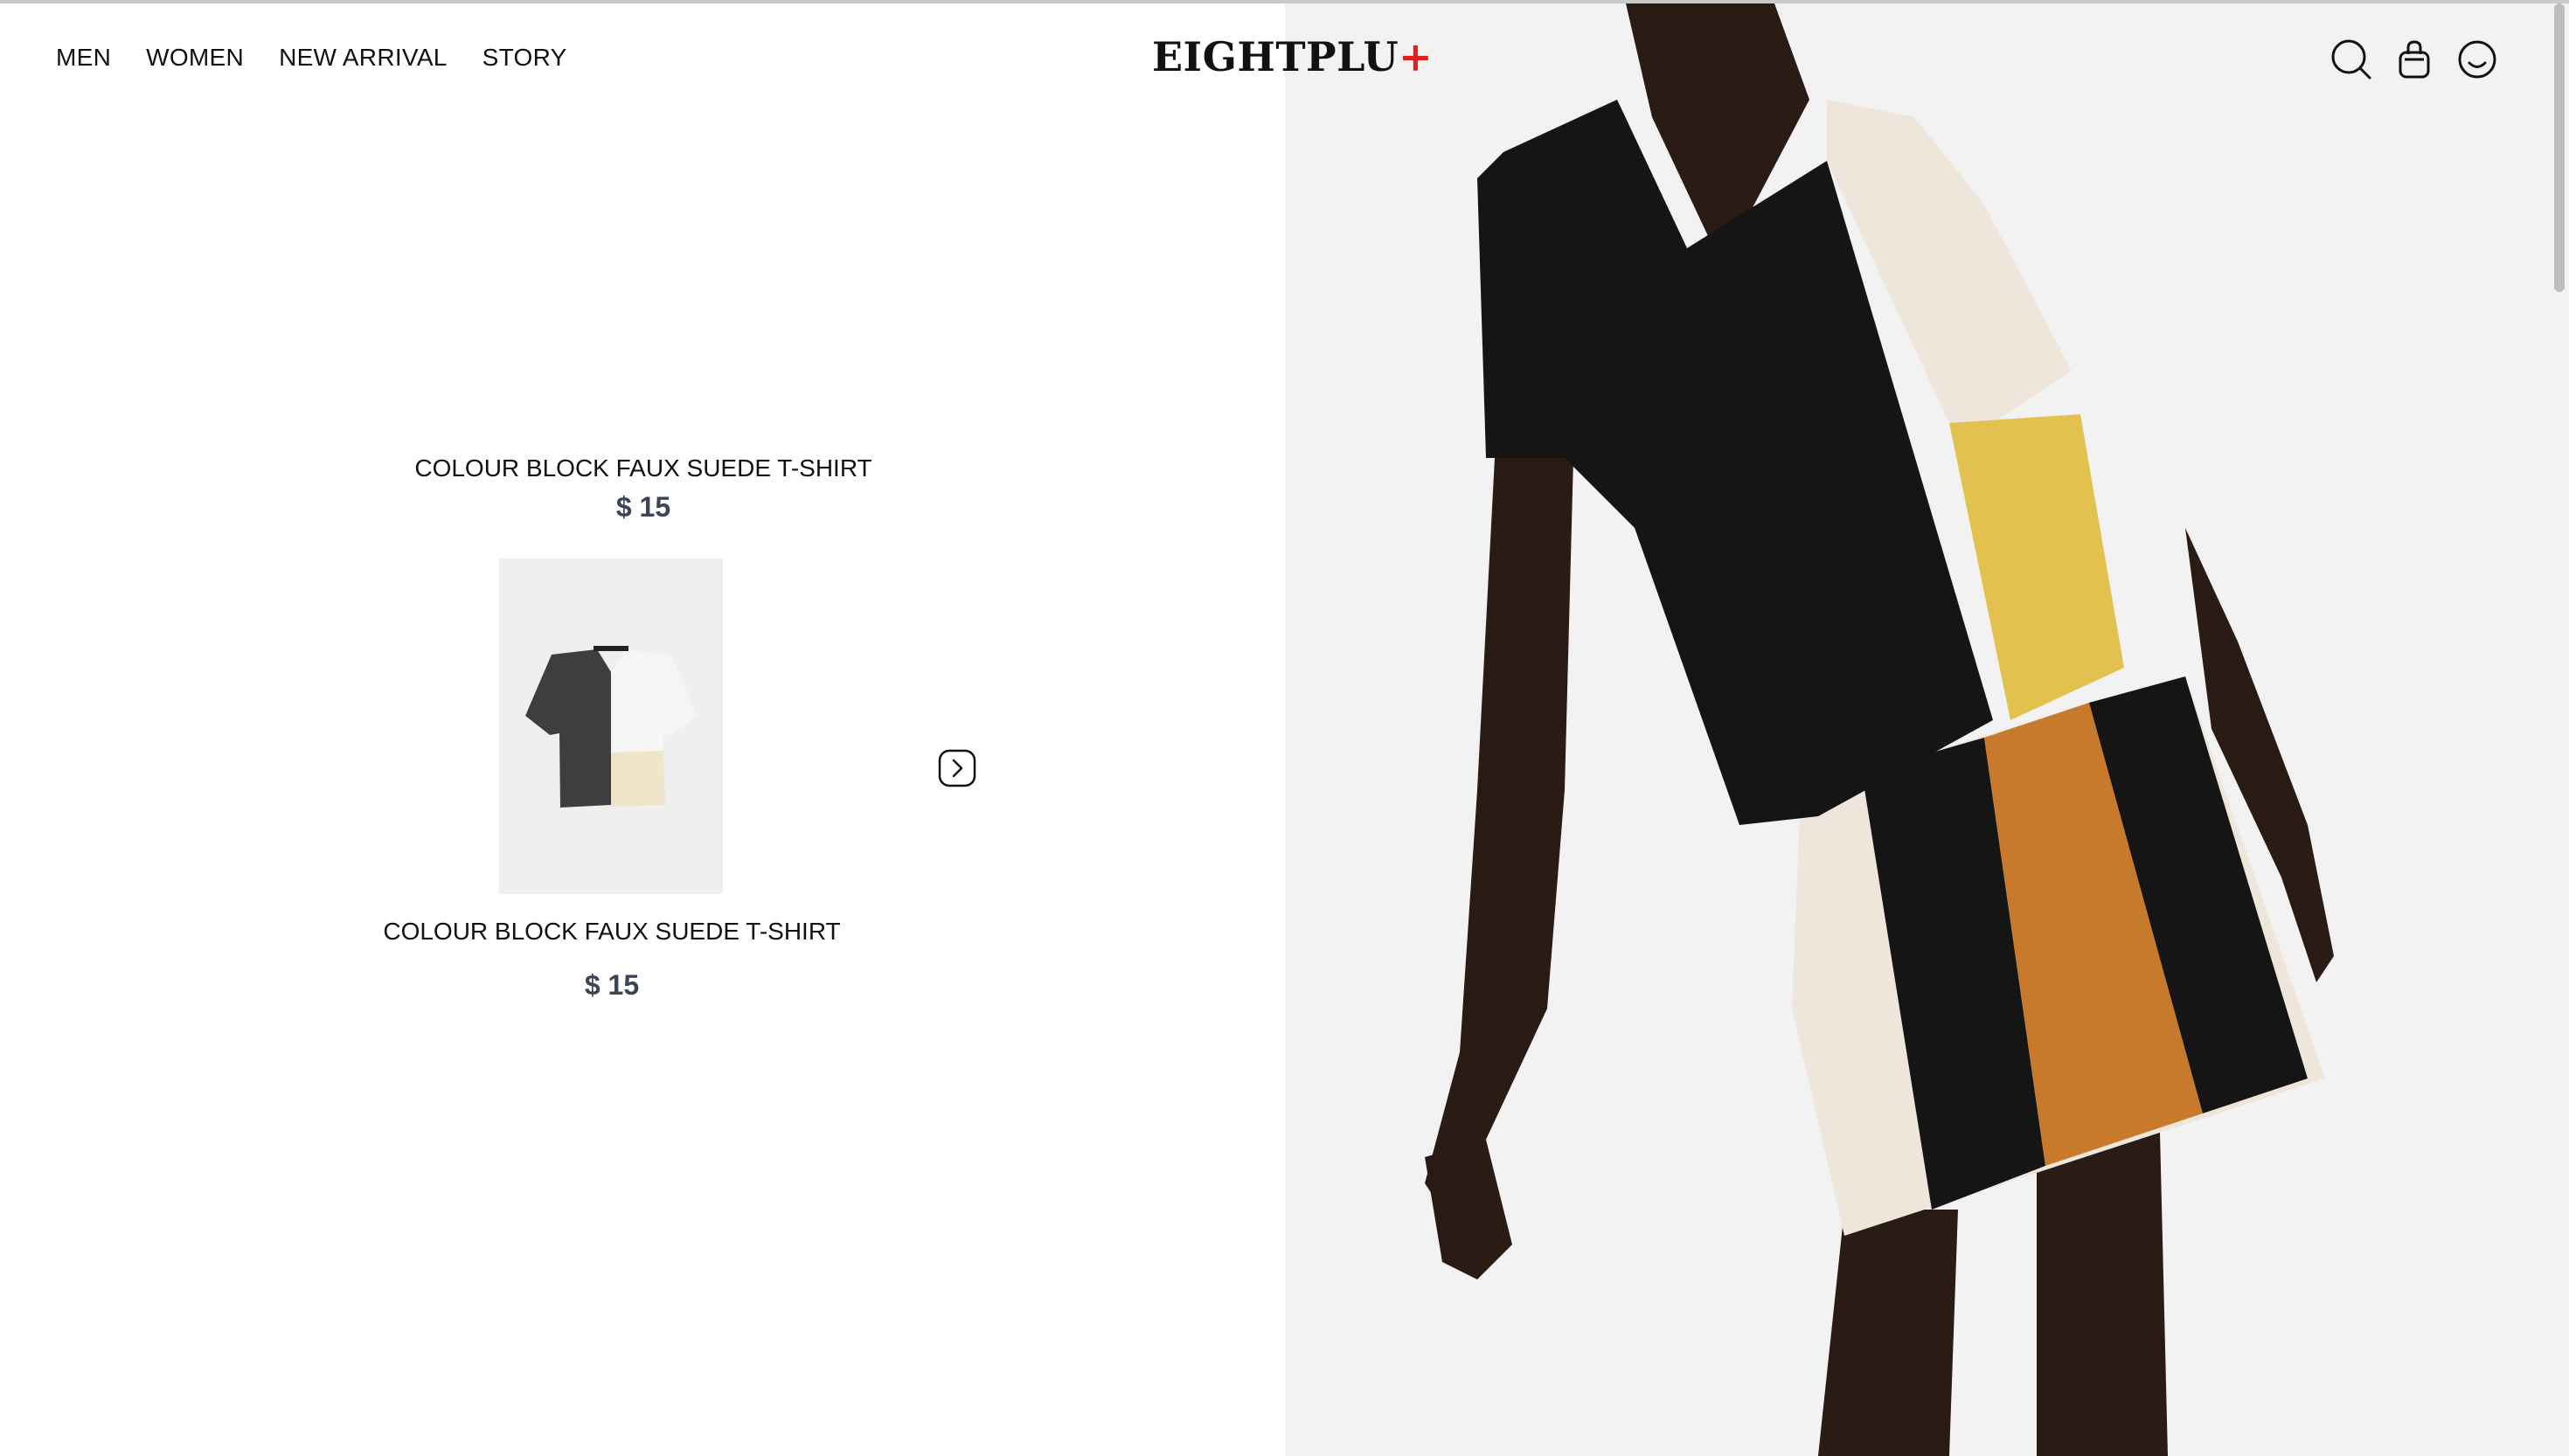  I want to click on brand-plus: +, so click(1416, 56).